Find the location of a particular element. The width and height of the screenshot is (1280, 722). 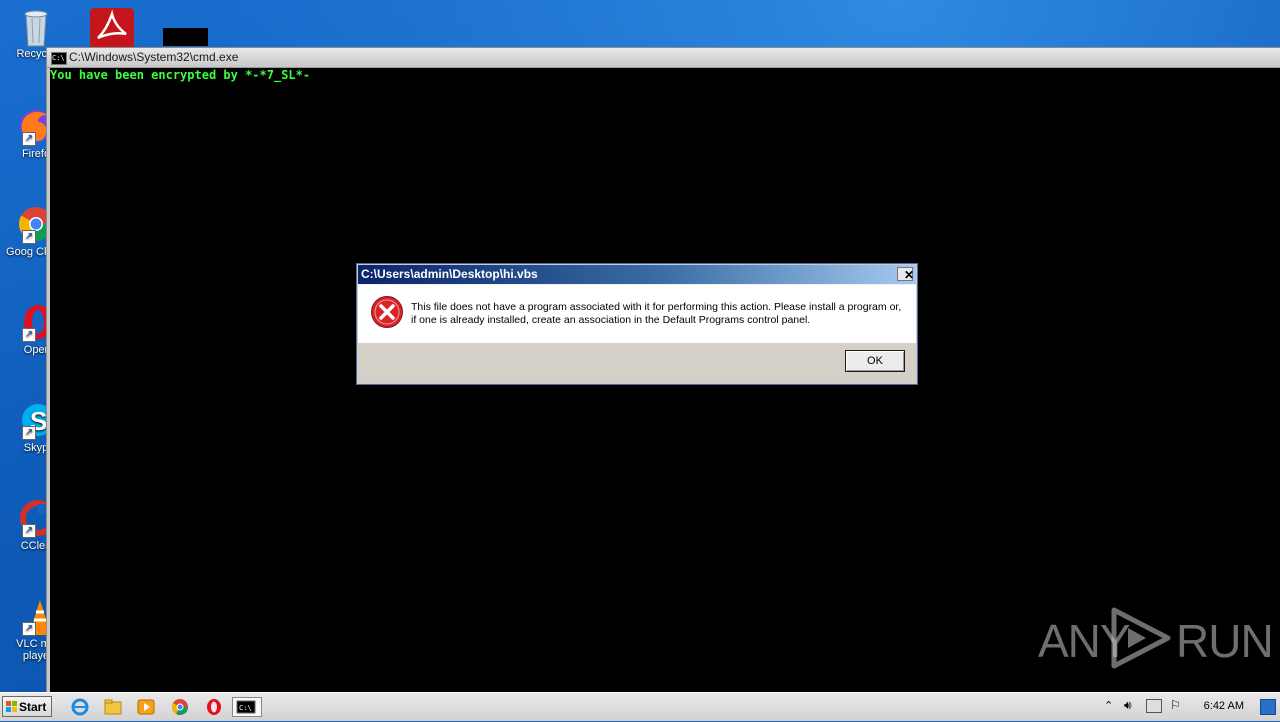

svg-text: C:\ is located at coordinates (245, 708).